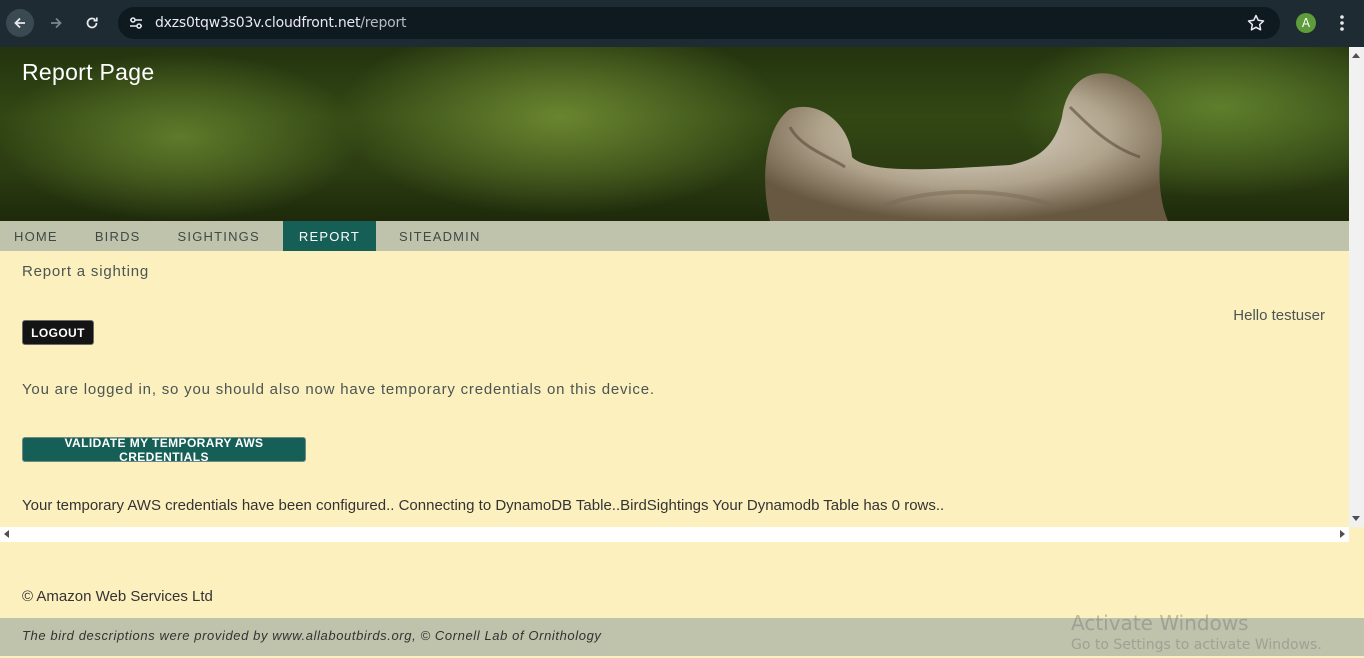 The image size is (1364, 658). Describe the element at coordinates (1342, 23) in the screenshot. I see `kebab-menu-icon` at that location.